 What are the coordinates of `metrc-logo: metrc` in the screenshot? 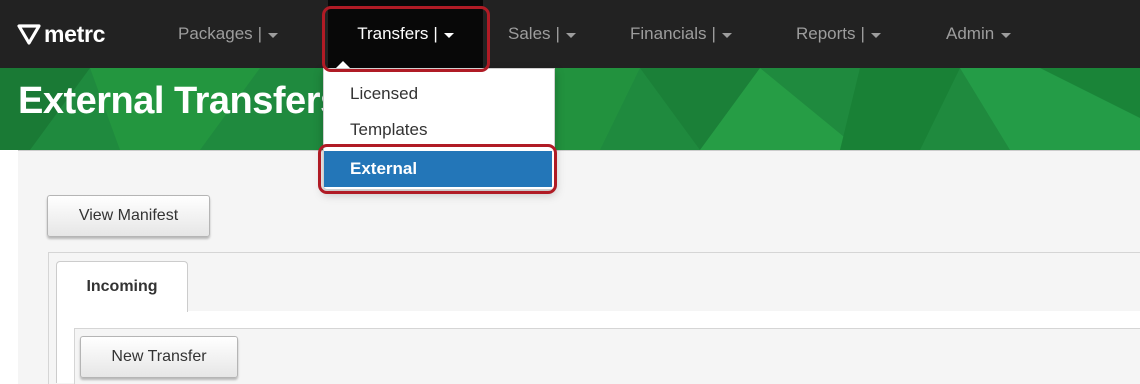 It's located at (60, 34).